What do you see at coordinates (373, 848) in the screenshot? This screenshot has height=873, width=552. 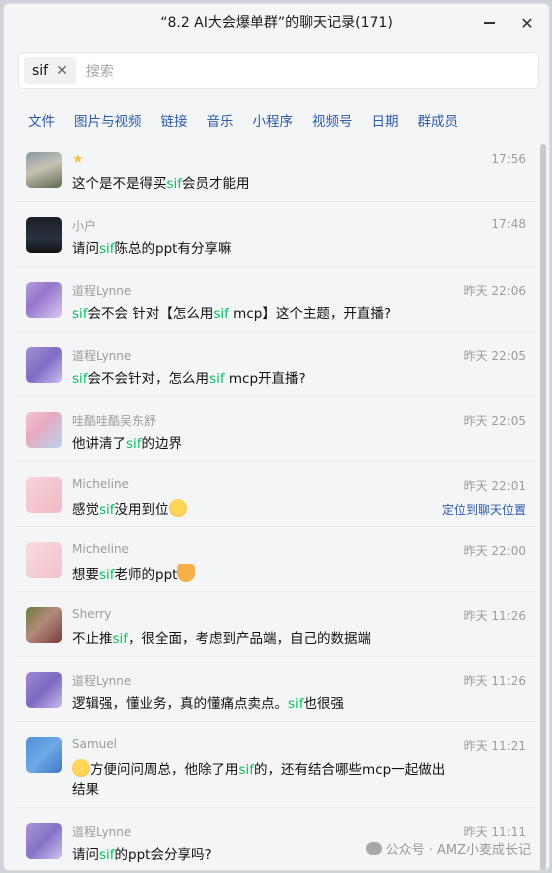 I see `wechat-icon` at bounding box center [373, 848].